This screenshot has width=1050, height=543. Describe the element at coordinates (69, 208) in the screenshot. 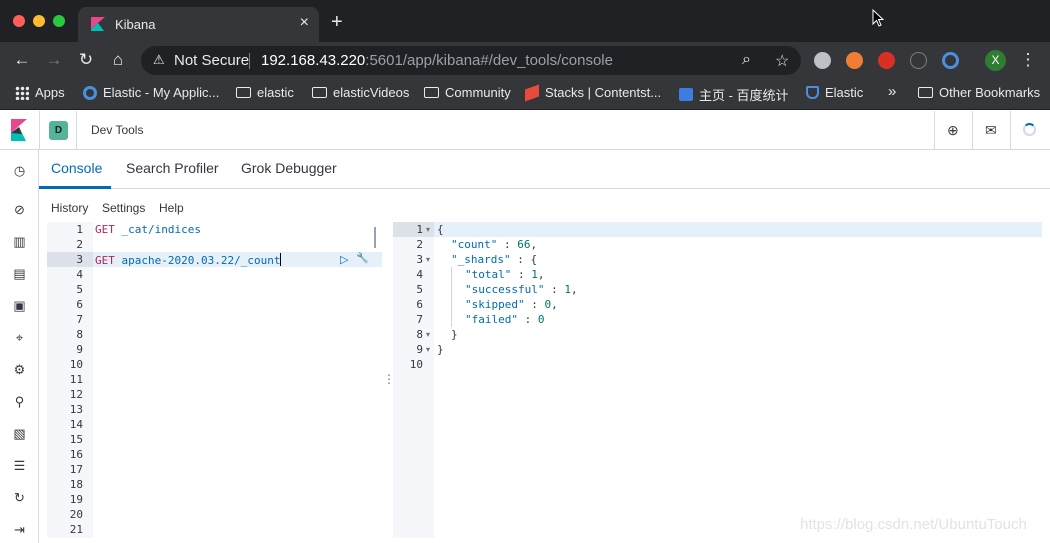

I see `history-link: History` at that location.